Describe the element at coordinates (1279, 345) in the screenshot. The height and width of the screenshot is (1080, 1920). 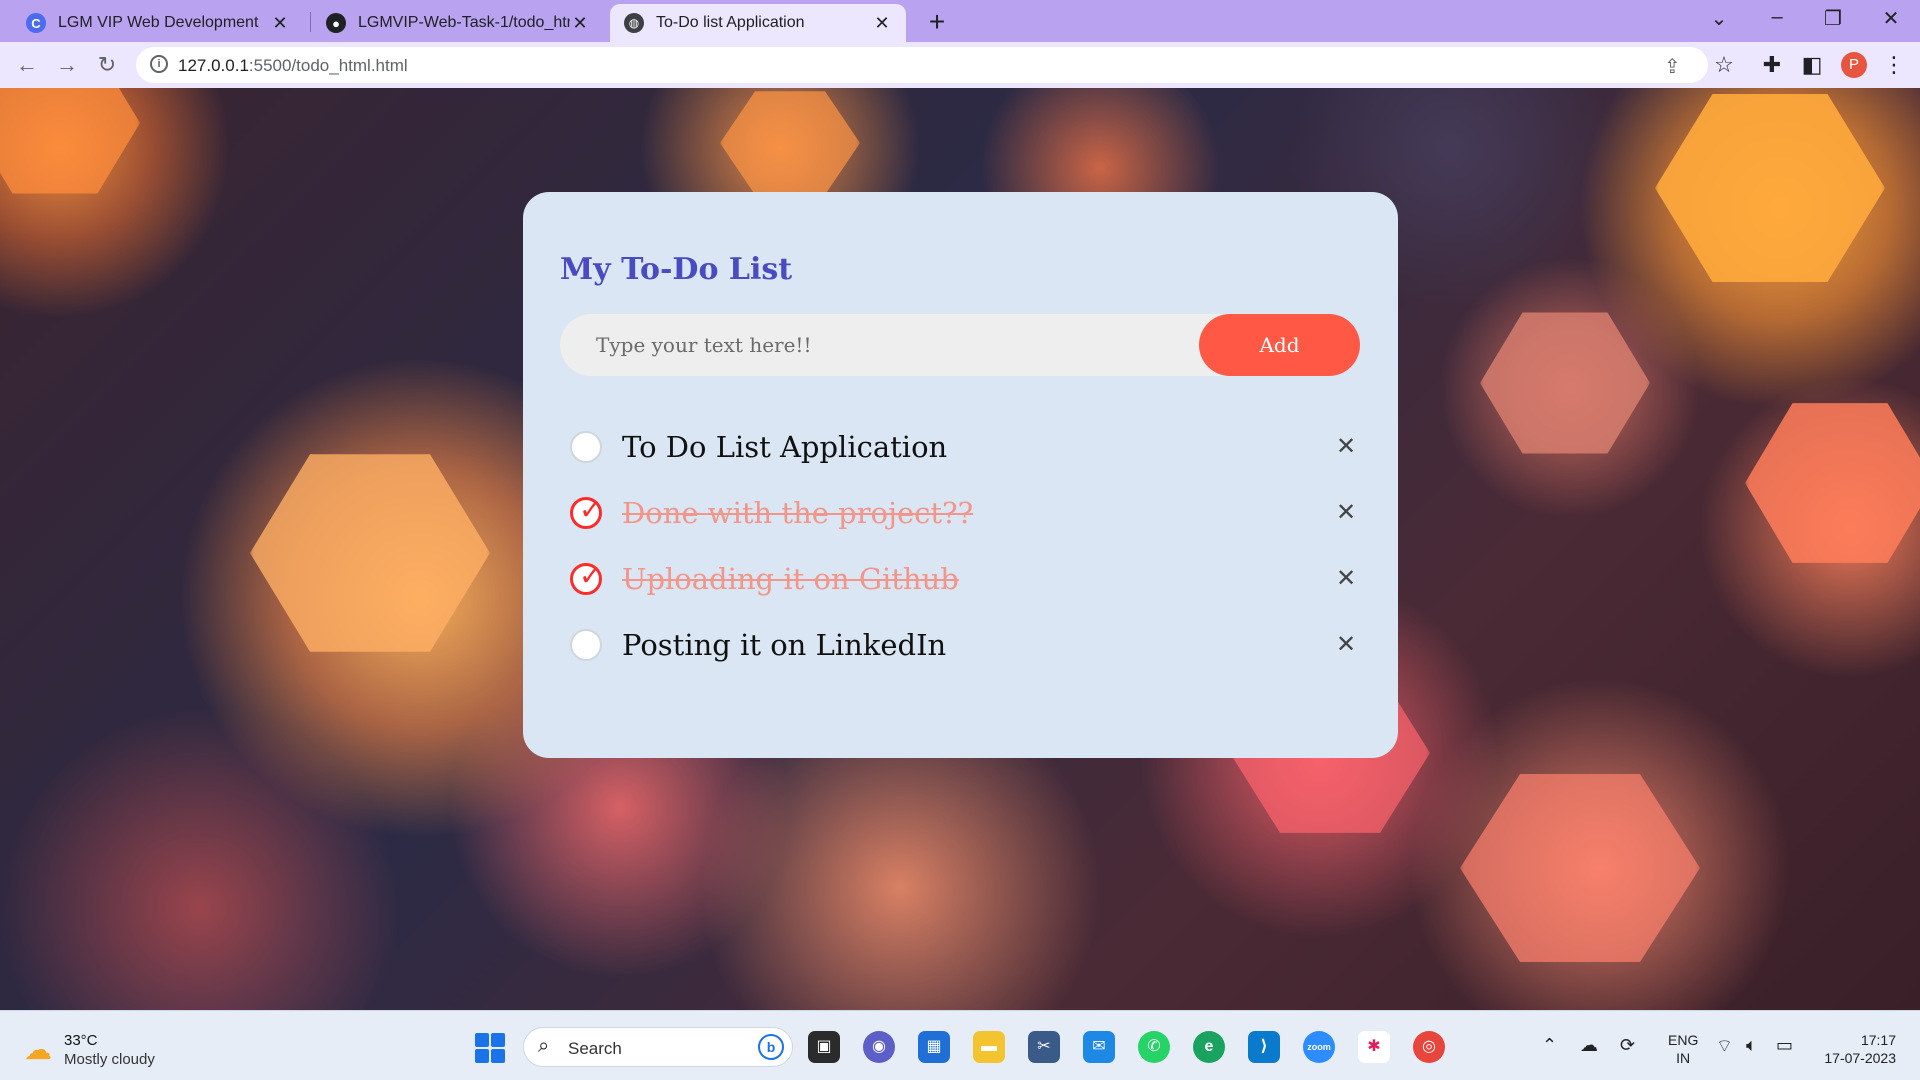
I see `add-button: Add` at that location.